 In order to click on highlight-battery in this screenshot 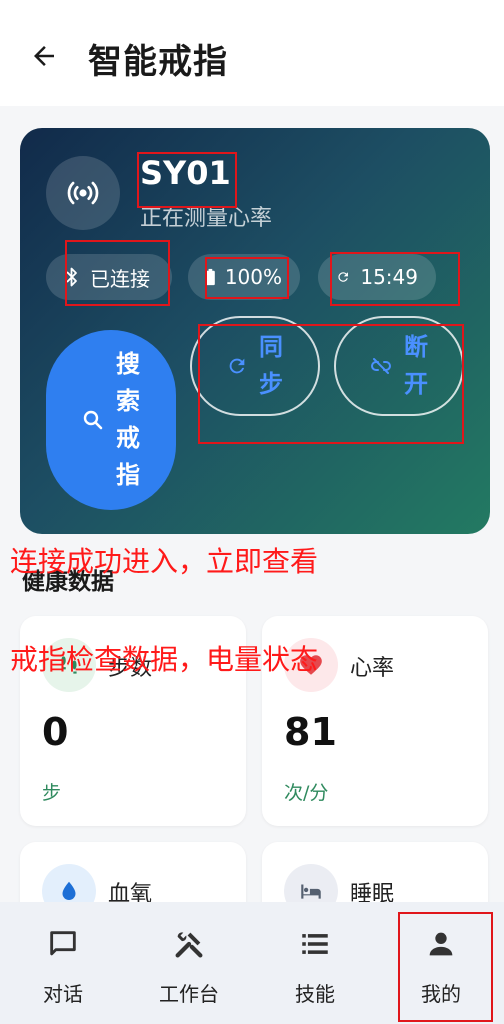, I will do `click(247, 278)`.